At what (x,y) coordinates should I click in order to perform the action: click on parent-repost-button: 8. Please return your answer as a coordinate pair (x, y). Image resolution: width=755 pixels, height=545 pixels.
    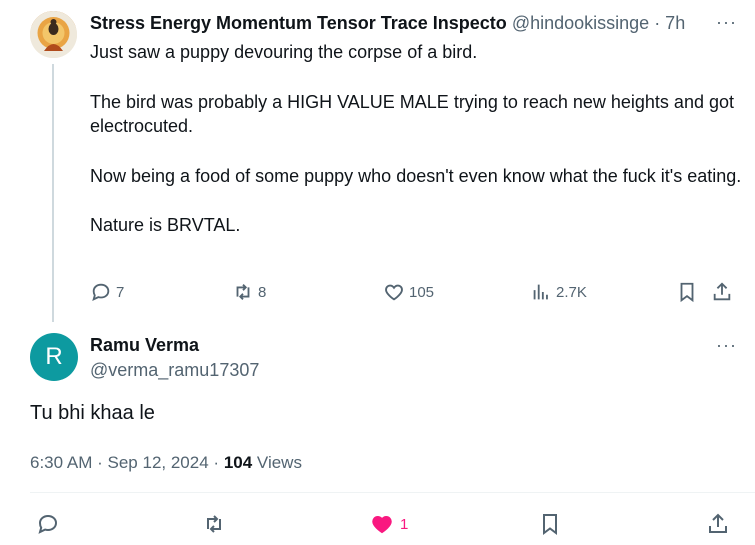
    Looking at the image, I should click on (249, 292).